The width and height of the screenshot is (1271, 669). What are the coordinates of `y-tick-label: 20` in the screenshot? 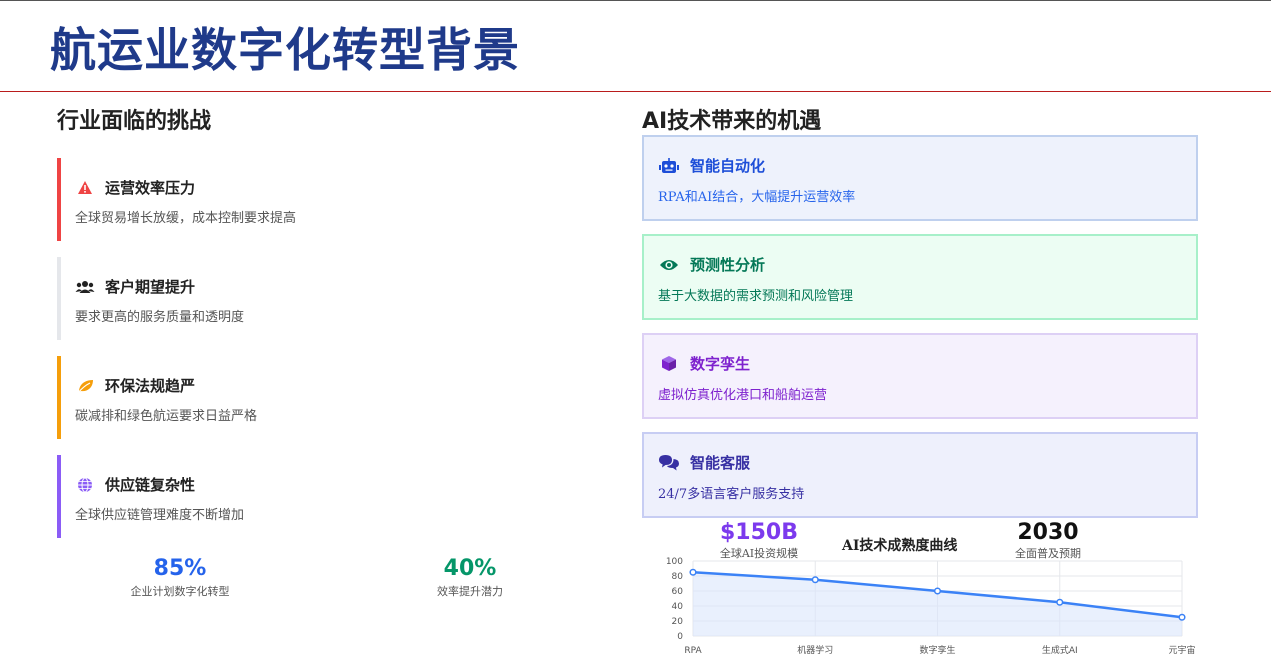 It's located at (678, 622).